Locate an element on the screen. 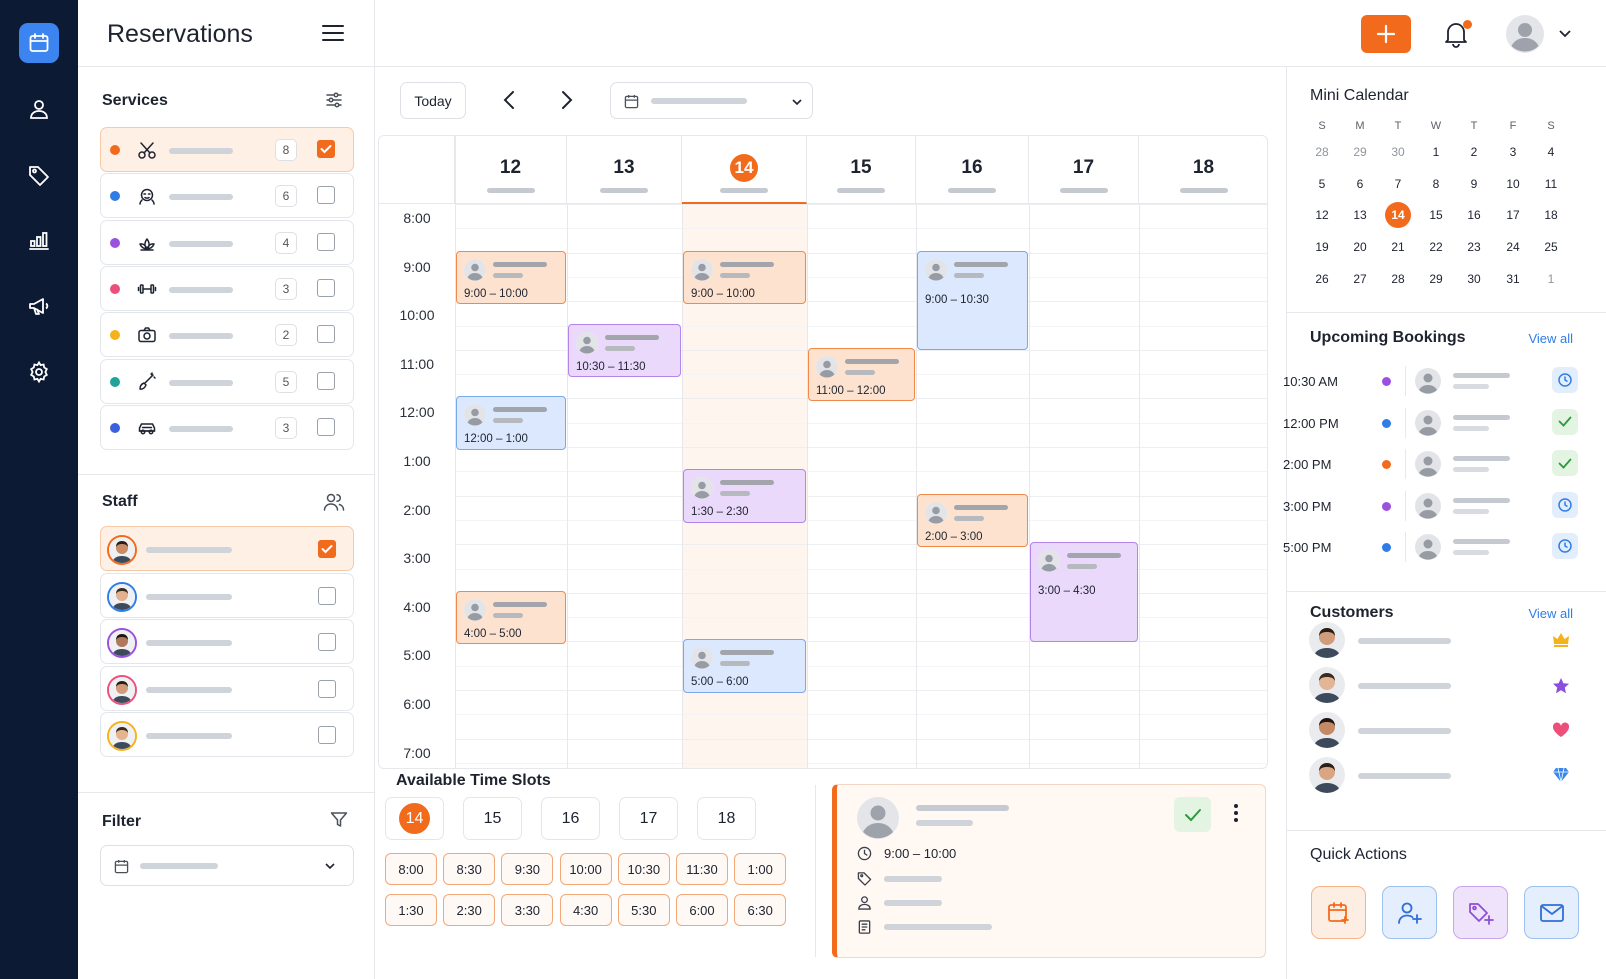  mini-calendar-day: 25 is located at coordinates (1551, 247).